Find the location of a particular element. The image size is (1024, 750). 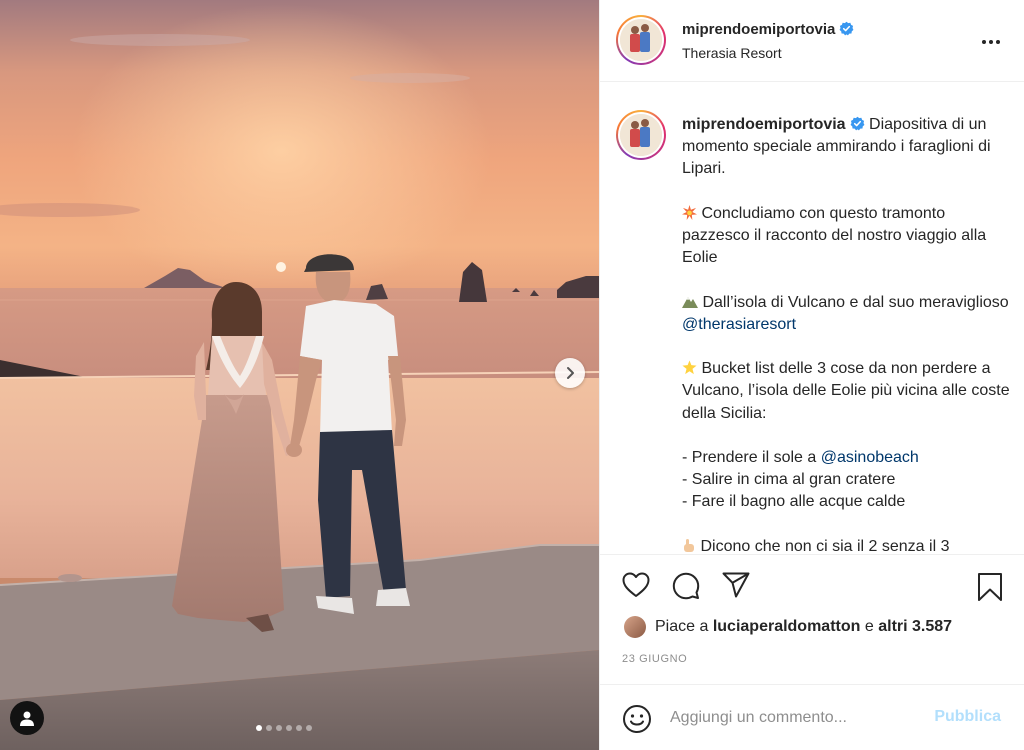

hand-emoji-icon is located at coordinates (689, 545).